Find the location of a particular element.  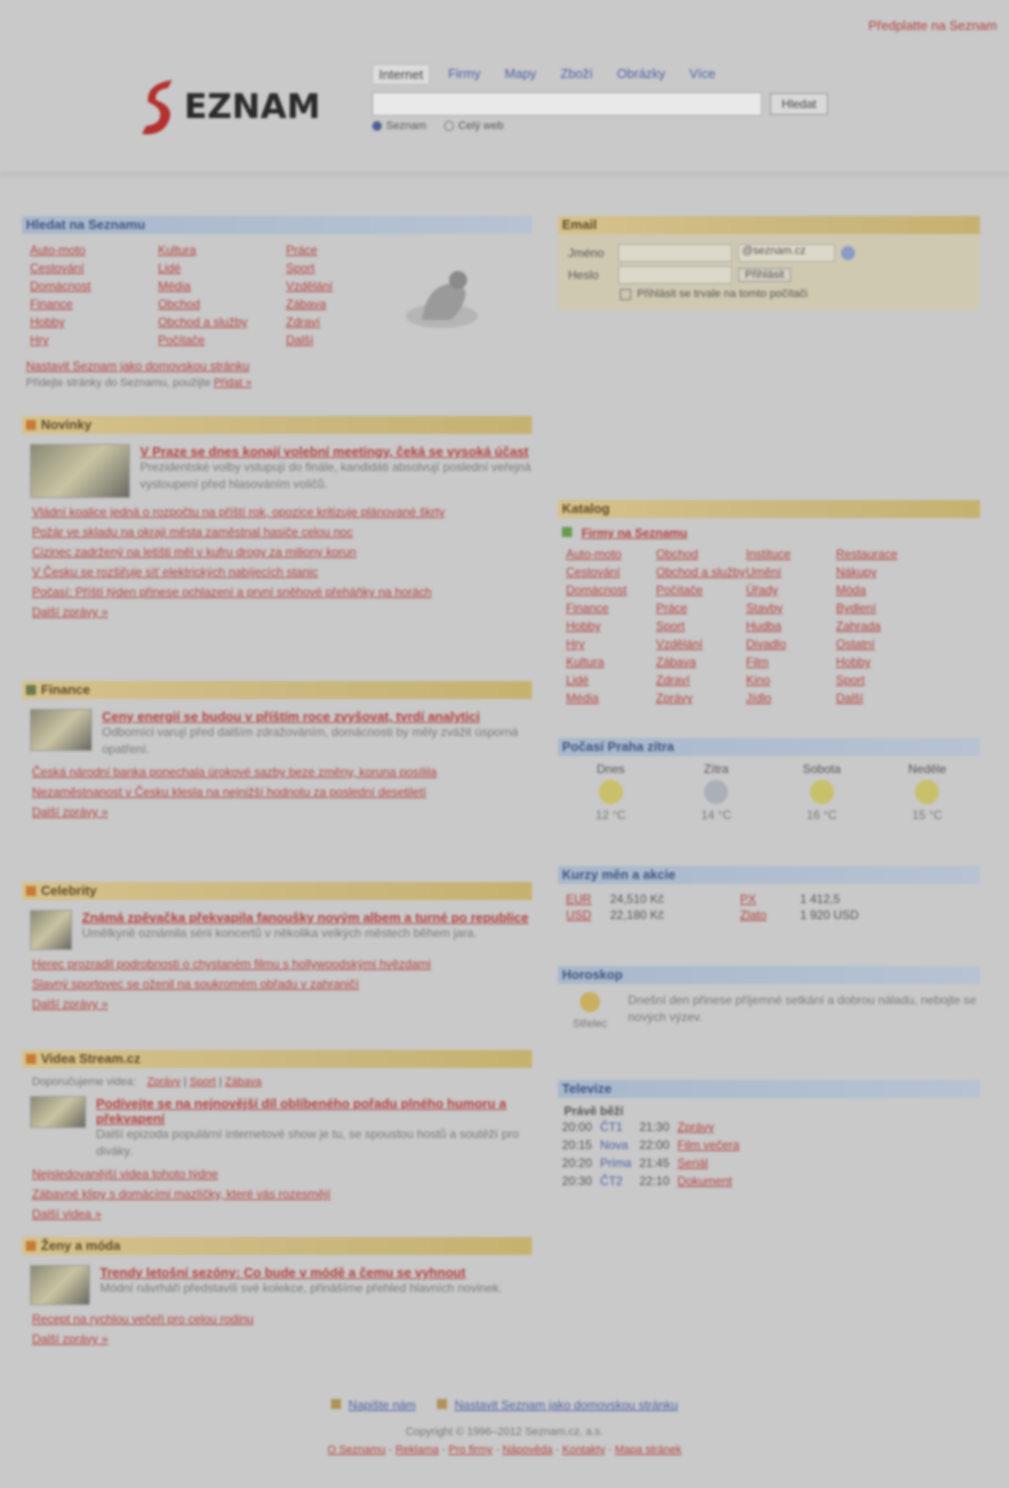

catalog-link: Počítače is located at coordinates (701, 590).